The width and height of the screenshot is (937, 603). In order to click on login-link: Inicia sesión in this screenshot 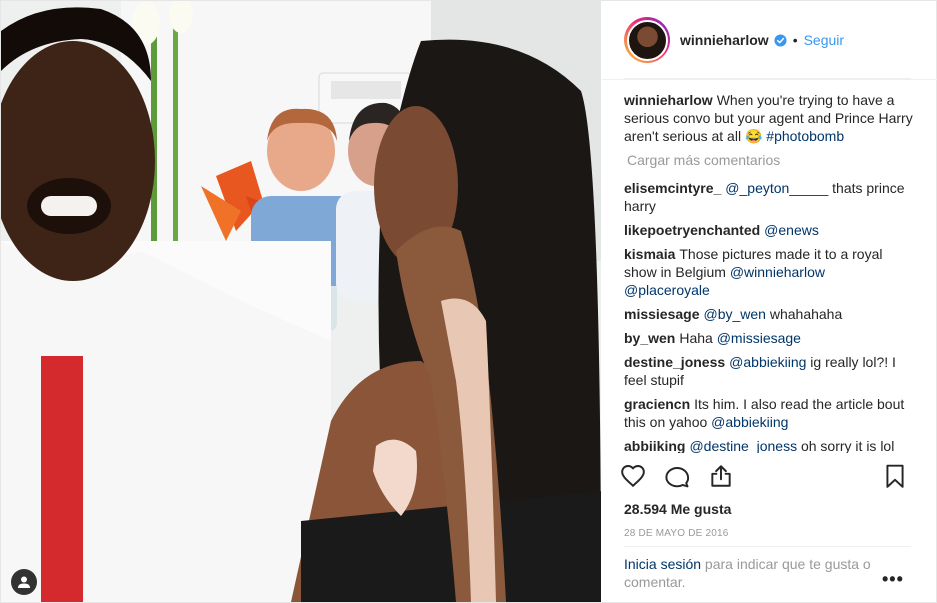, I will do `click(662, 564)`.